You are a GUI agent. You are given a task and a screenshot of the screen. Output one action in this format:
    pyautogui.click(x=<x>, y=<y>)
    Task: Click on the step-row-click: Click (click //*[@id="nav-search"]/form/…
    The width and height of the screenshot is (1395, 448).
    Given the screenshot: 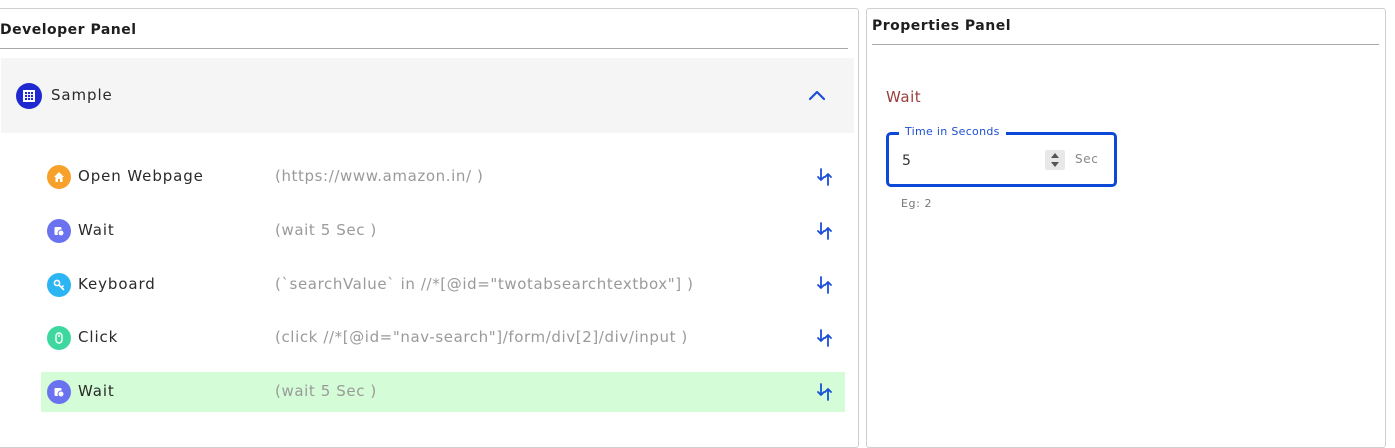 What is the action you would take?
    pyautogui.click(x=443, y=338)
    